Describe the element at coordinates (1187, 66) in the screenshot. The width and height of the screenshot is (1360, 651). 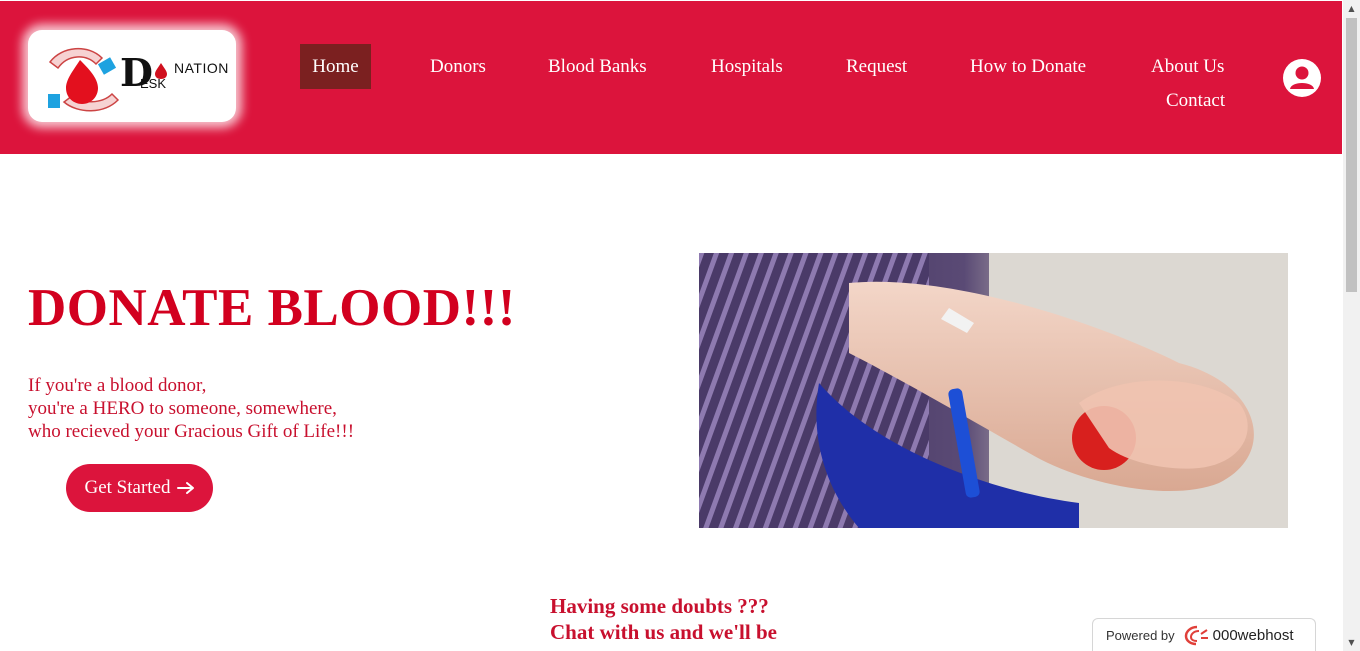
I see `nav-about-us: About Us` at that location.